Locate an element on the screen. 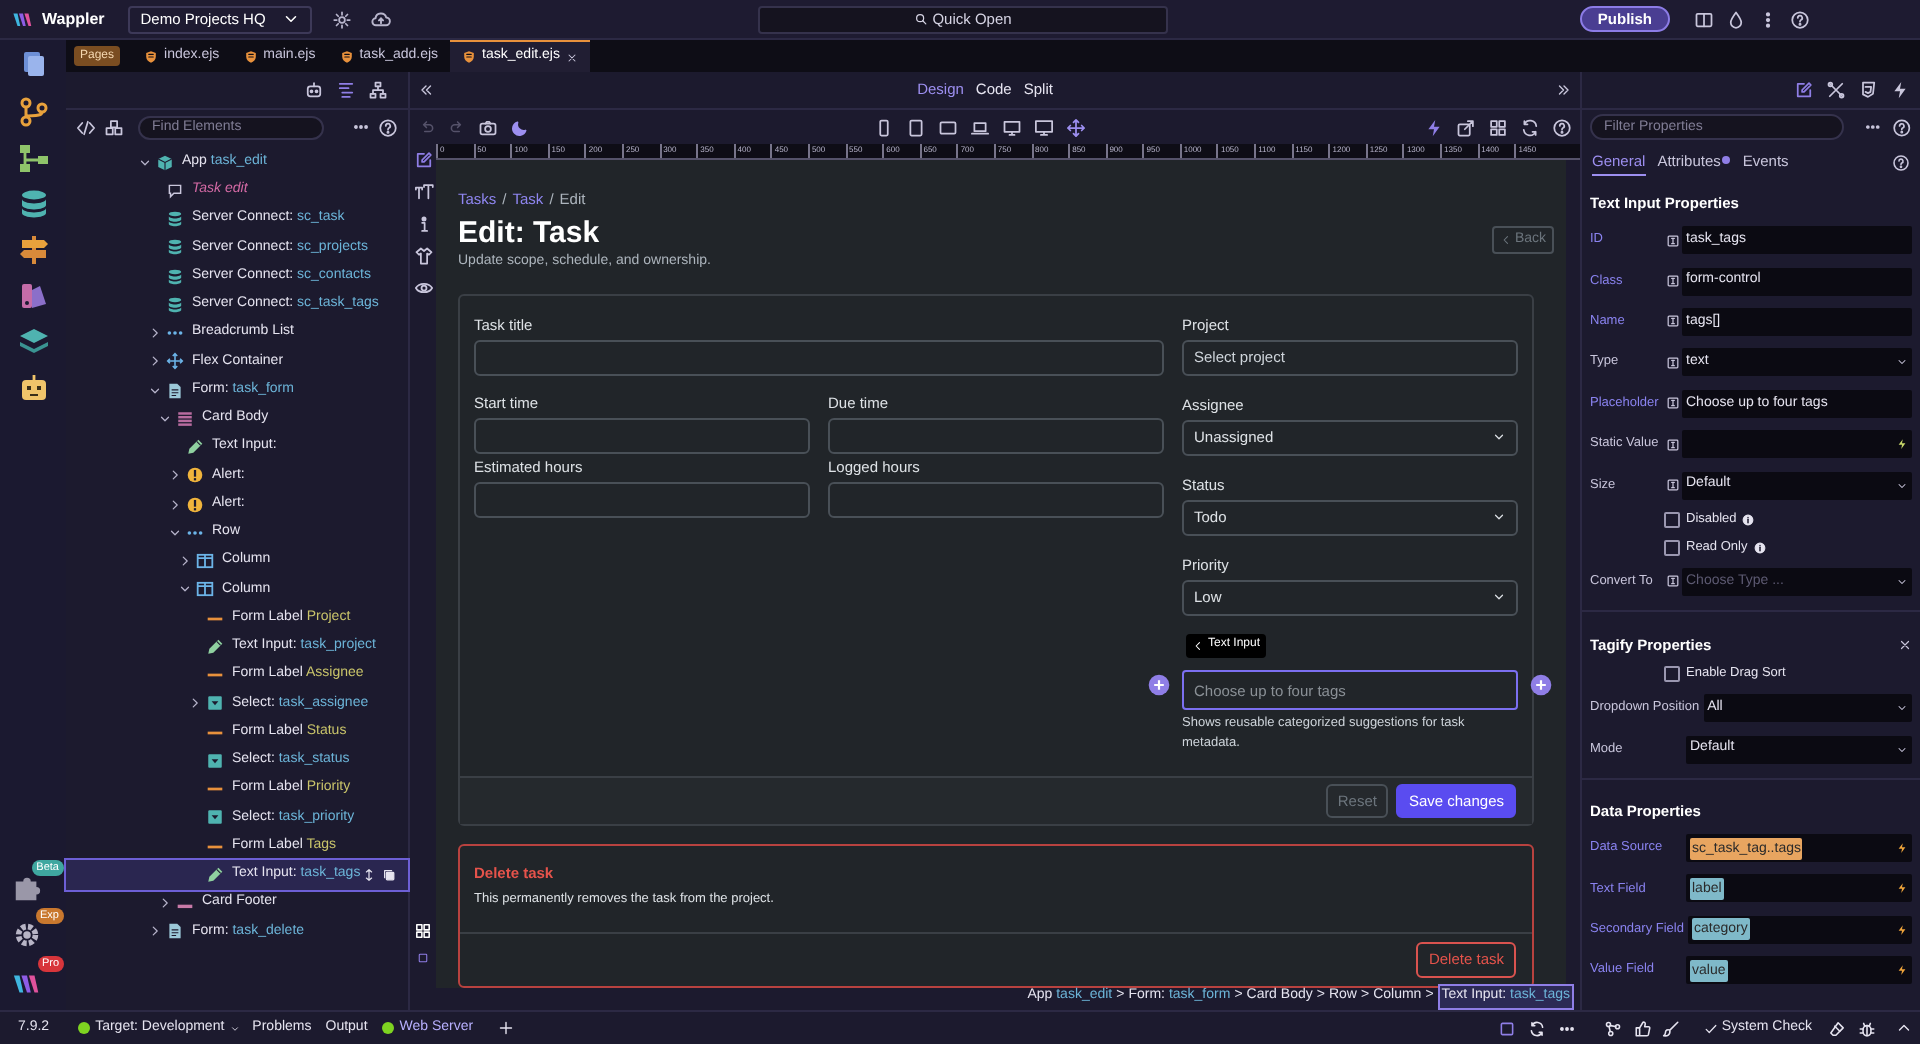  camera-icon is located at coordinates (488, 127).